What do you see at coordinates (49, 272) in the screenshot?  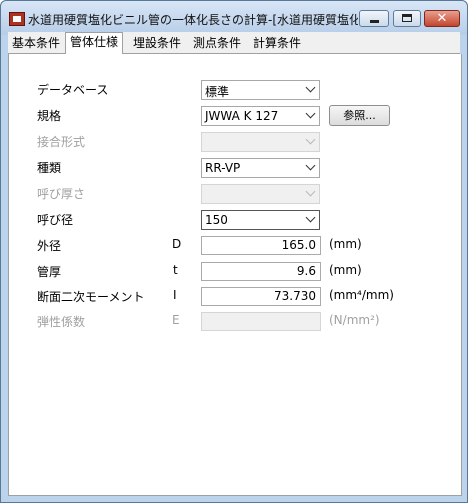 I see `thickness-label: 管厚` at bounding box center [49, 272].